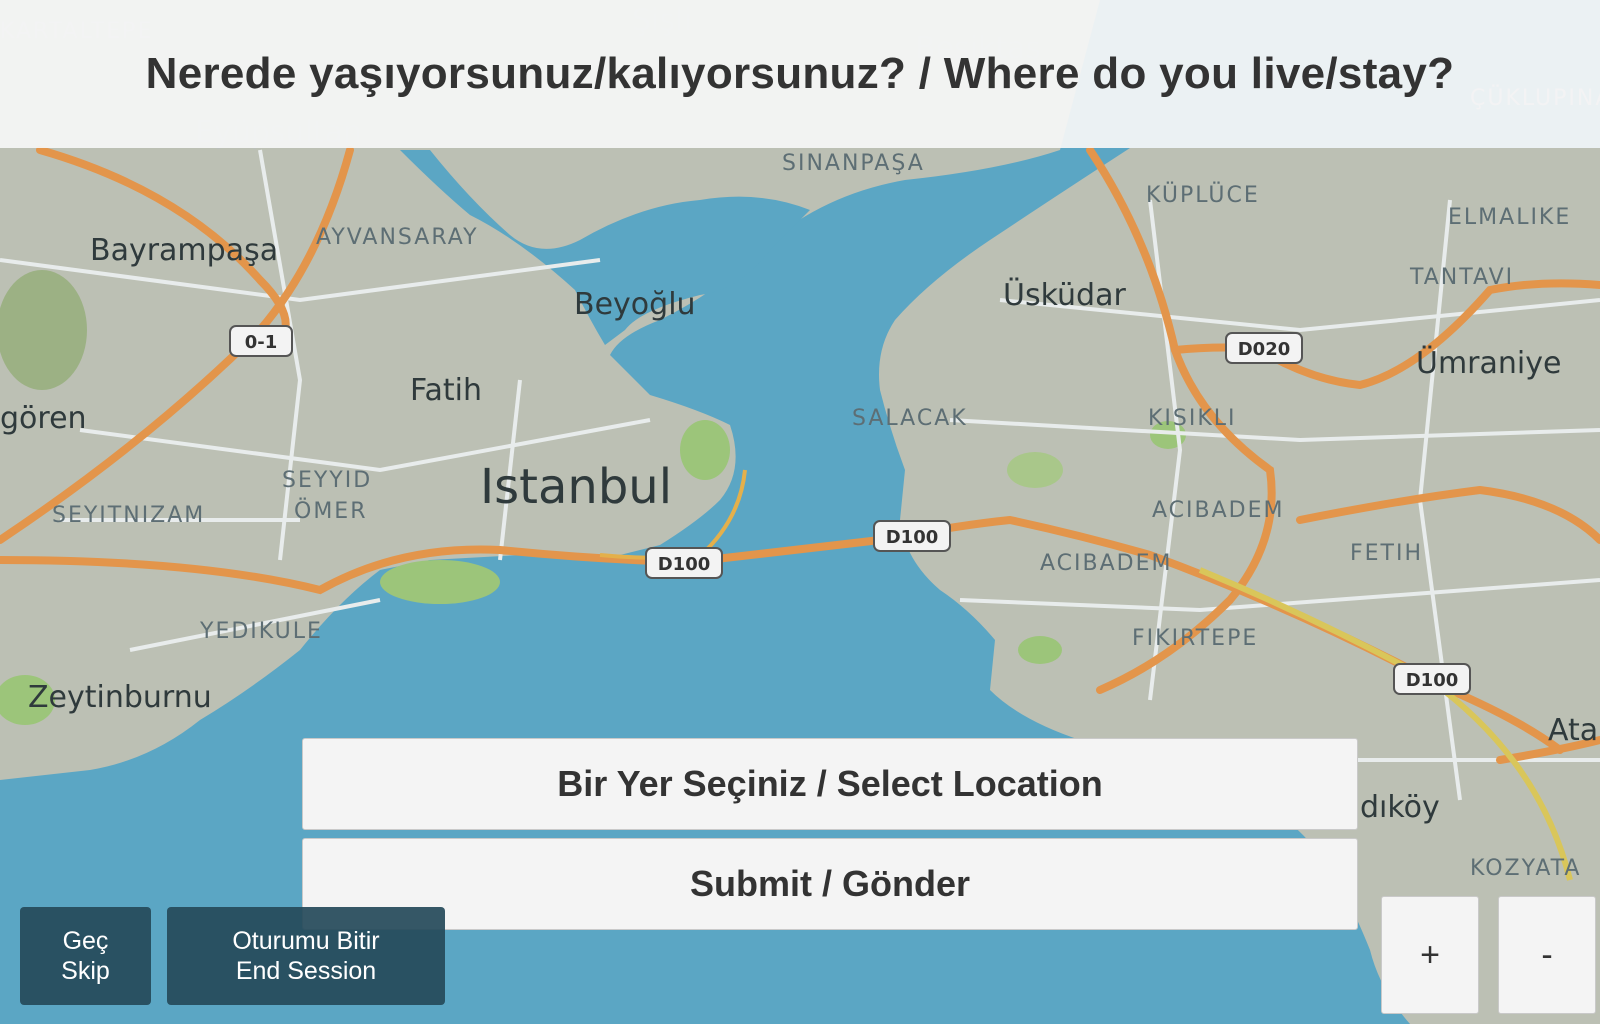  I want to click on map-label-umraniye: Ümraniye, so click(1488, 363).